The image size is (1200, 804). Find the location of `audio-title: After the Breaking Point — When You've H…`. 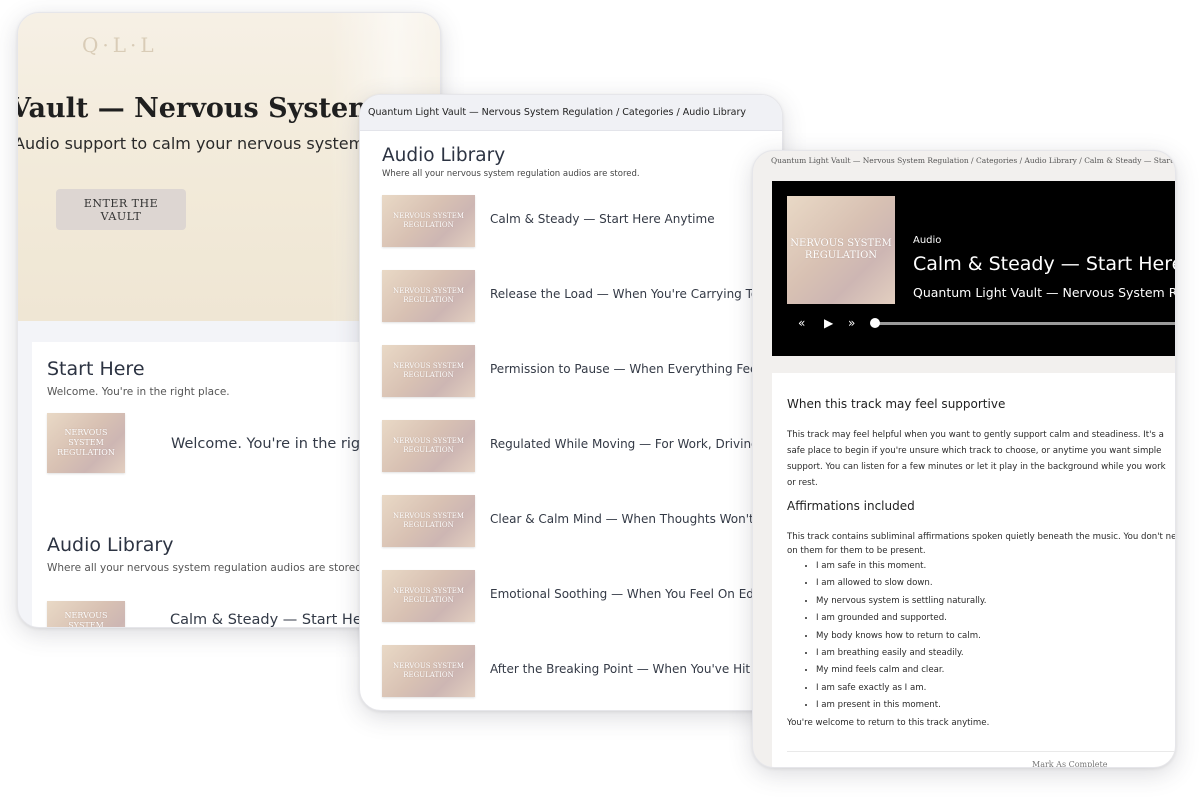

audio-title: After the Breaking Point — When You've H… is located at coordinates (636, 669).